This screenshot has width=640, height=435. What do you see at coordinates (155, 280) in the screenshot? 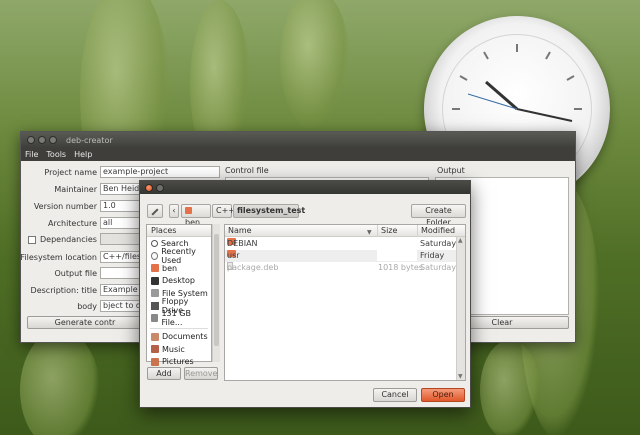
I see `desktop-icon` at bounding box center [155, 280].